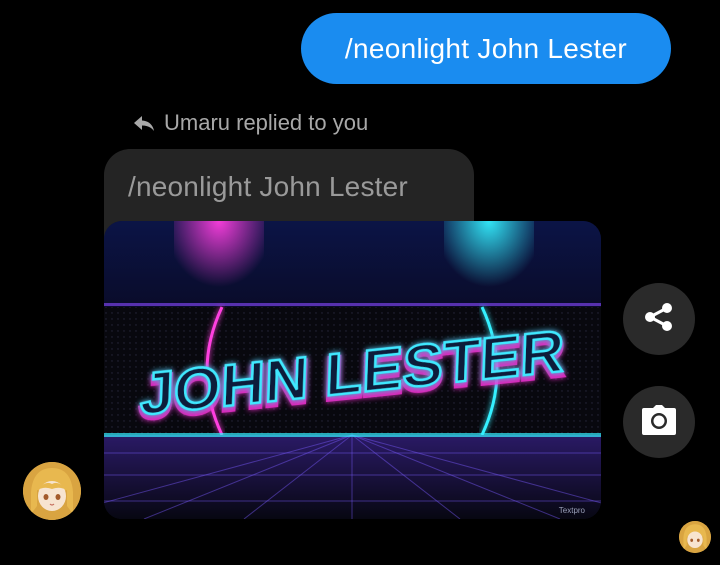 This screenshot has height=565, width=720. I want to click on share-icon, so click(659, 319).